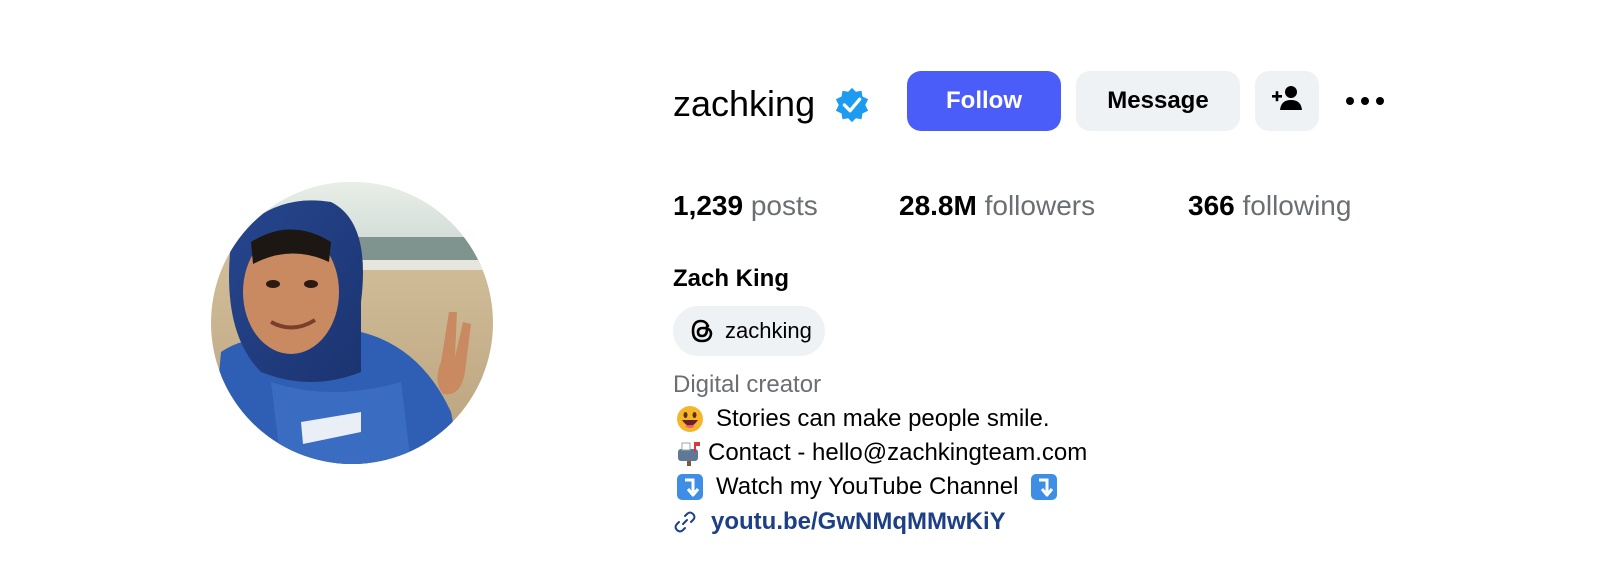  Describe the element at coordinates (768, 330) in the screenshot. I see `threads-handle: zachking` at that location.